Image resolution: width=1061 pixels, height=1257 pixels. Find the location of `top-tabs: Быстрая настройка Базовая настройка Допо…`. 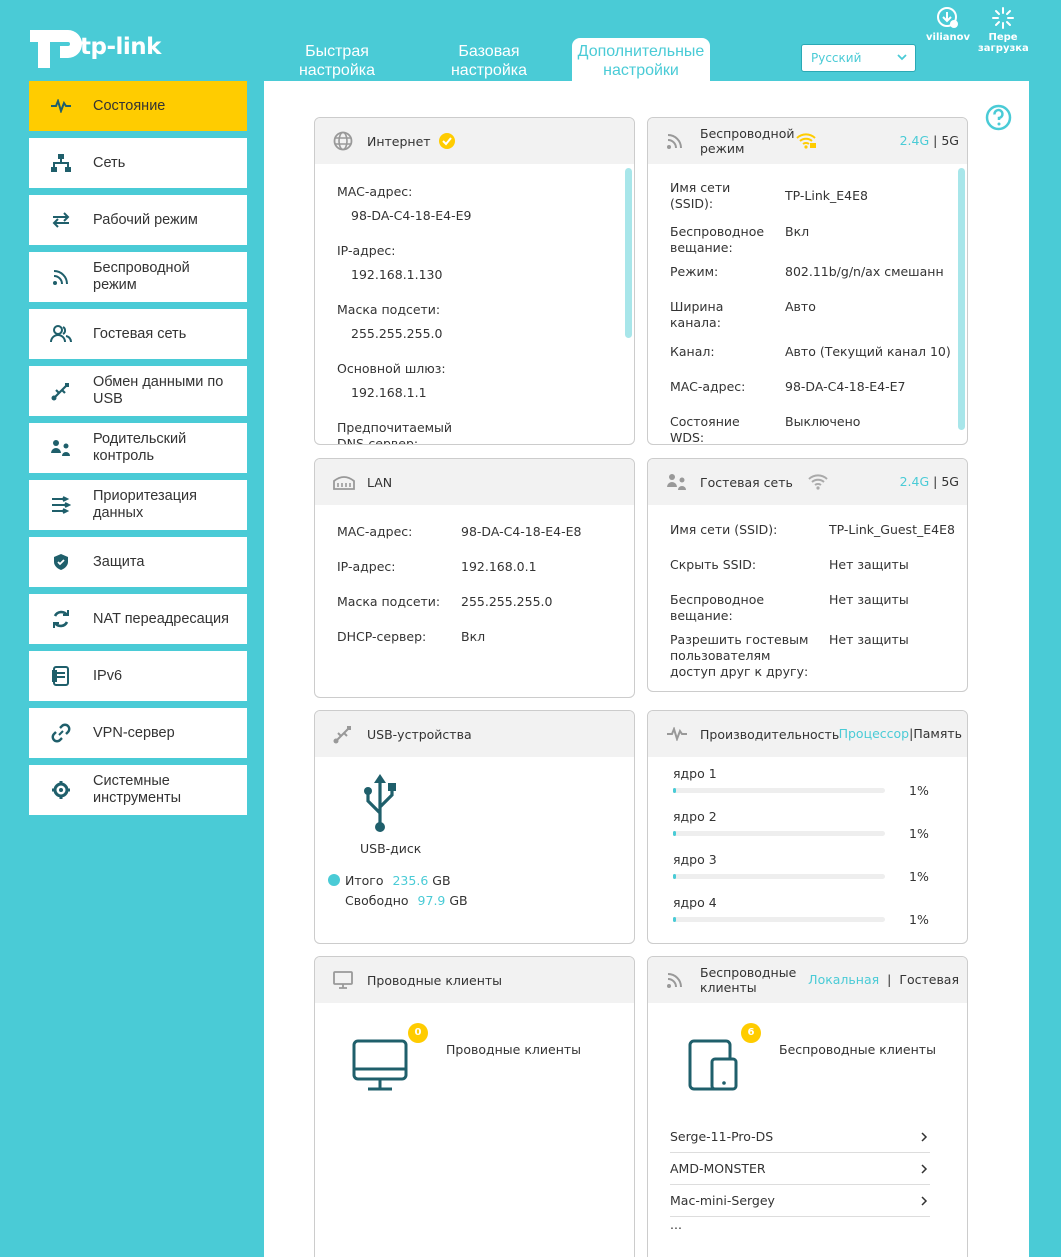

top-tabs: Быстрая настройка Базовая настройка Допо… is located at coordinates (489, 60).